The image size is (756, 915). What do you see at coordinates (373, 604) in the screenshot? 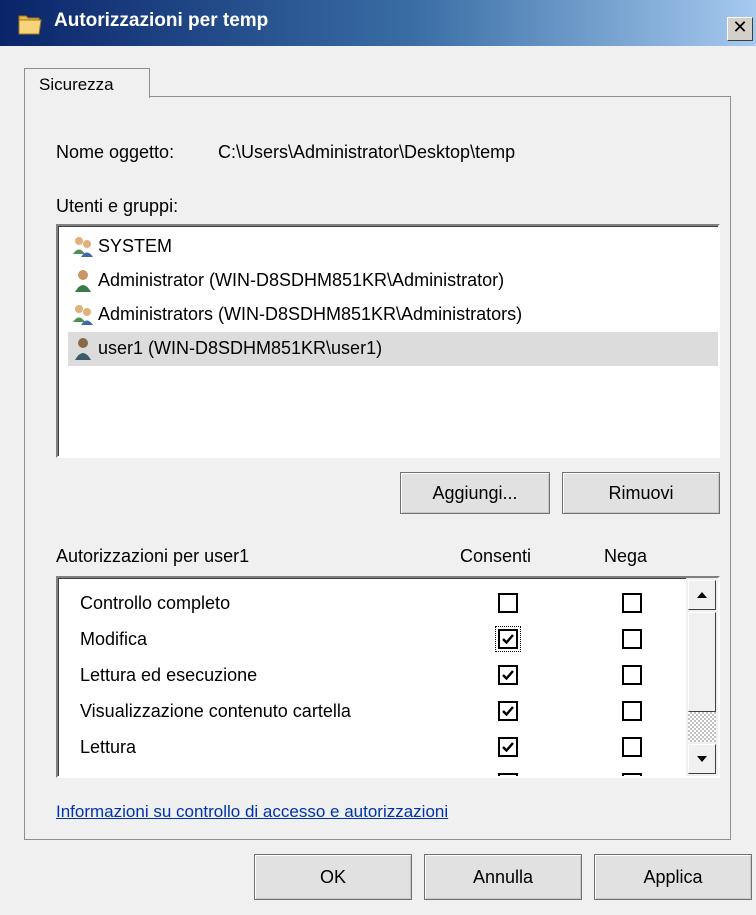
I see `permission-row: Controllo completo` at bounding box center [373, 604].